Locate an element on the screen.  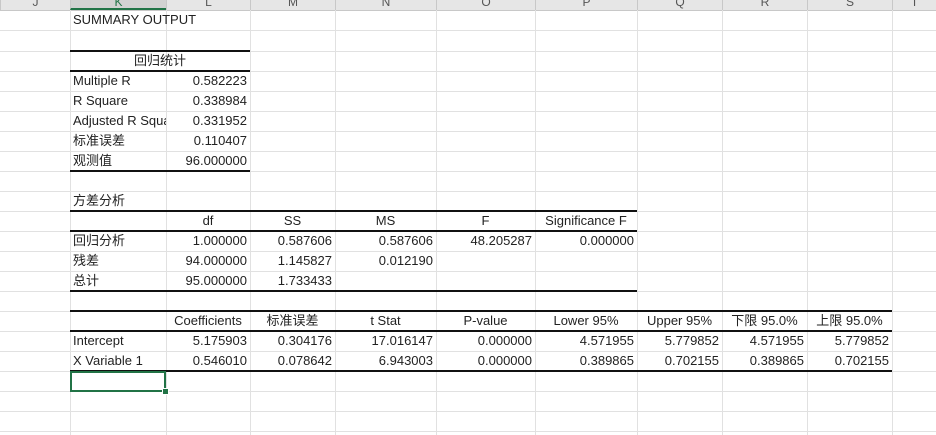
column-header-s: S is located at coordinates (849, 5).